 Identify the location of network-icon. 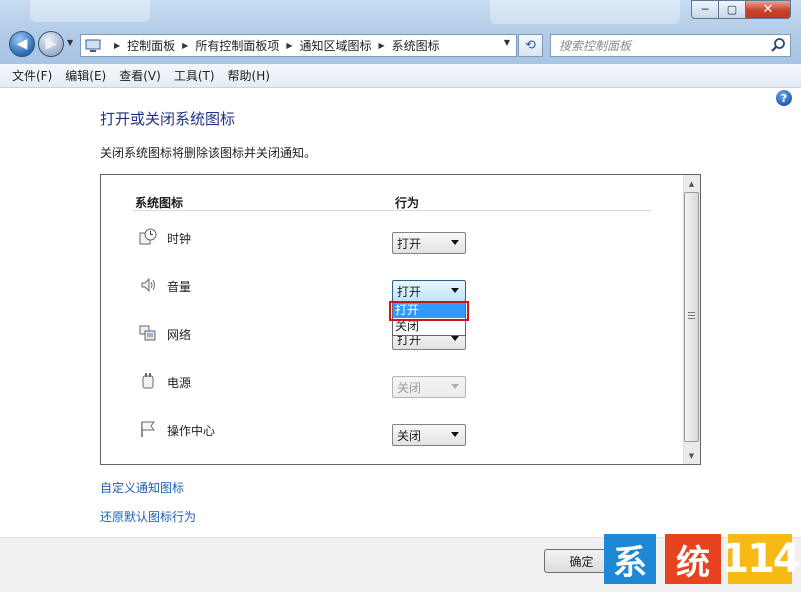
(147, 333).